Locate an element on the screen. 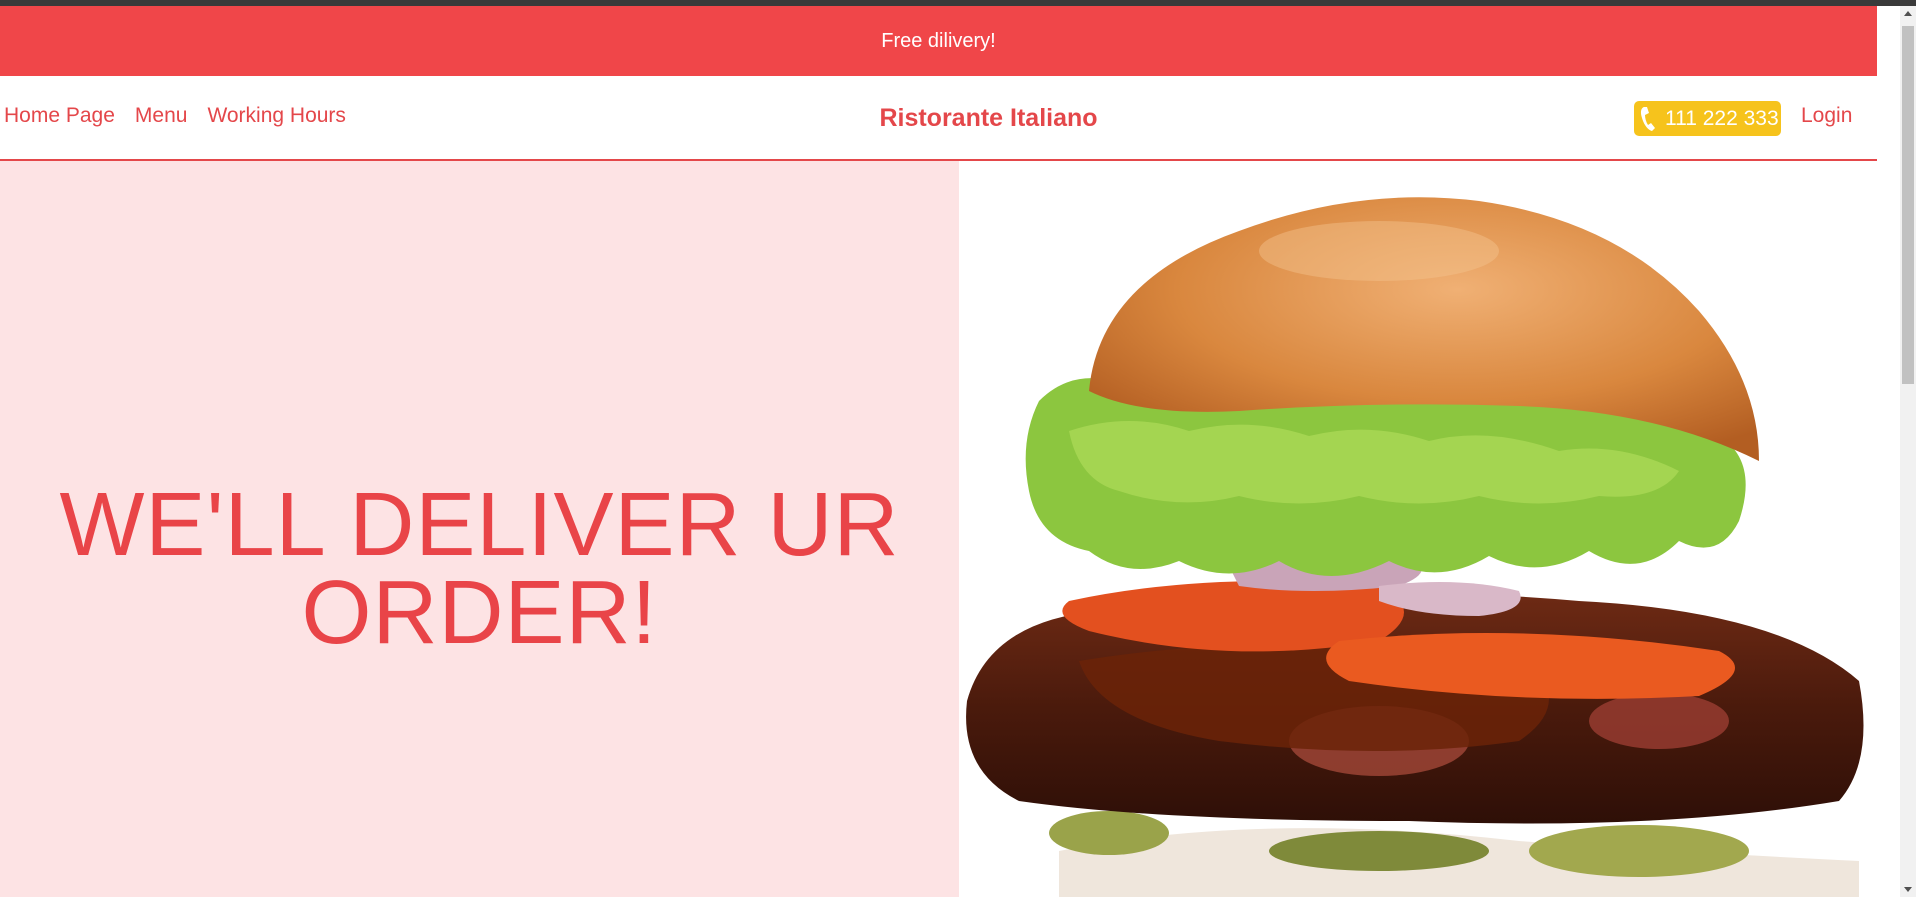 This screenshot has height=897, width=1916. promo-banner: Free dilivery! is located at coordinates (938, 41).